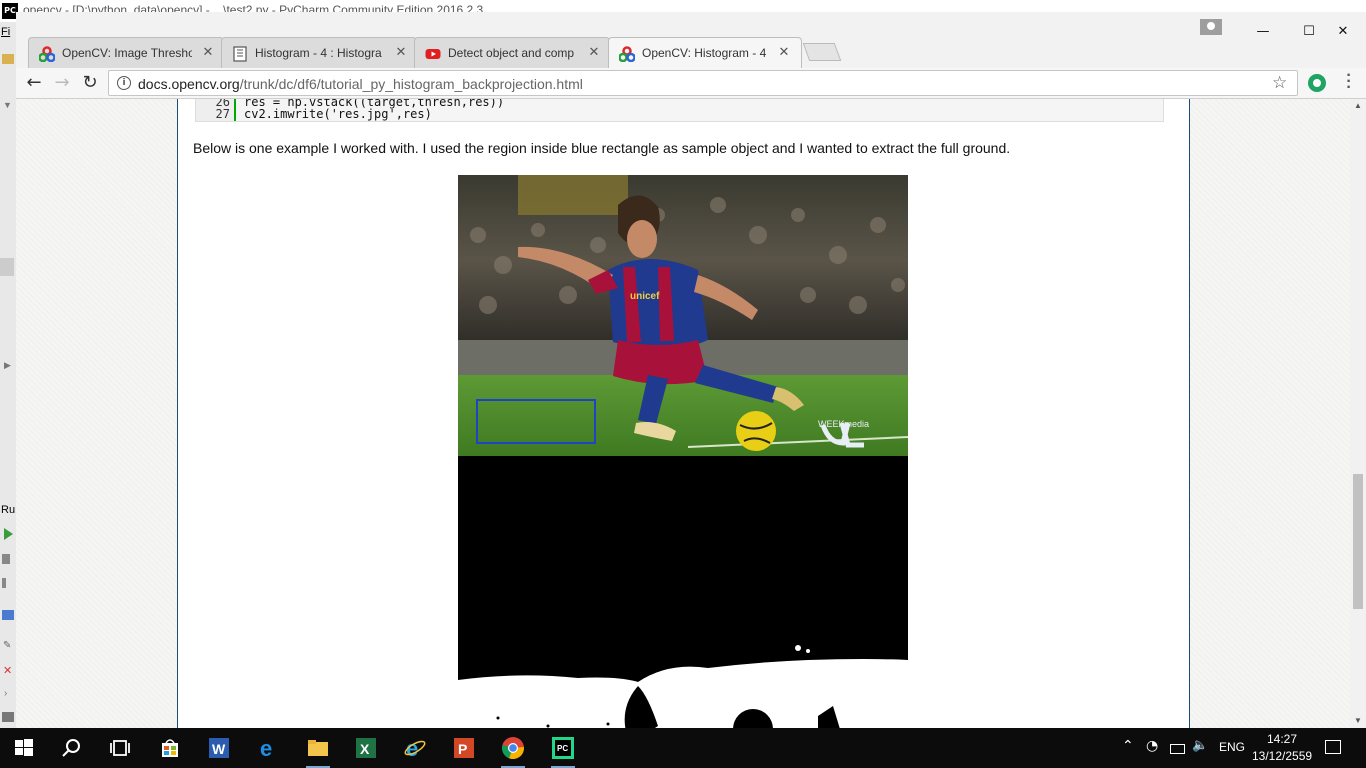 The width and height of the screenshot is (1366, 768). I want to click on profile-icon, so click(1211, 27).